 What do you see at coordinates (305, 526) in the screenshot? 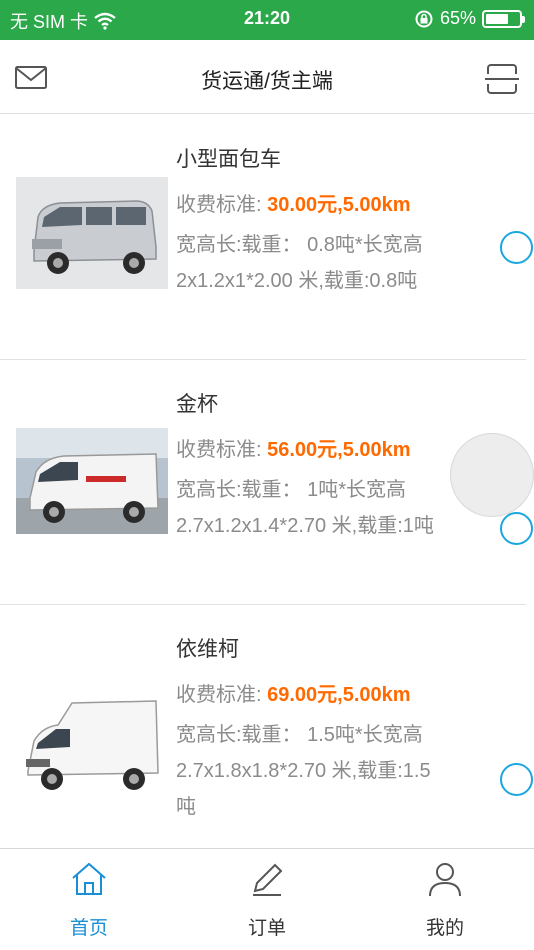
I see `spec-line: 2.7x1.2x1.4*2.70 米,载重:1吨` at bounding box center [305, 526].